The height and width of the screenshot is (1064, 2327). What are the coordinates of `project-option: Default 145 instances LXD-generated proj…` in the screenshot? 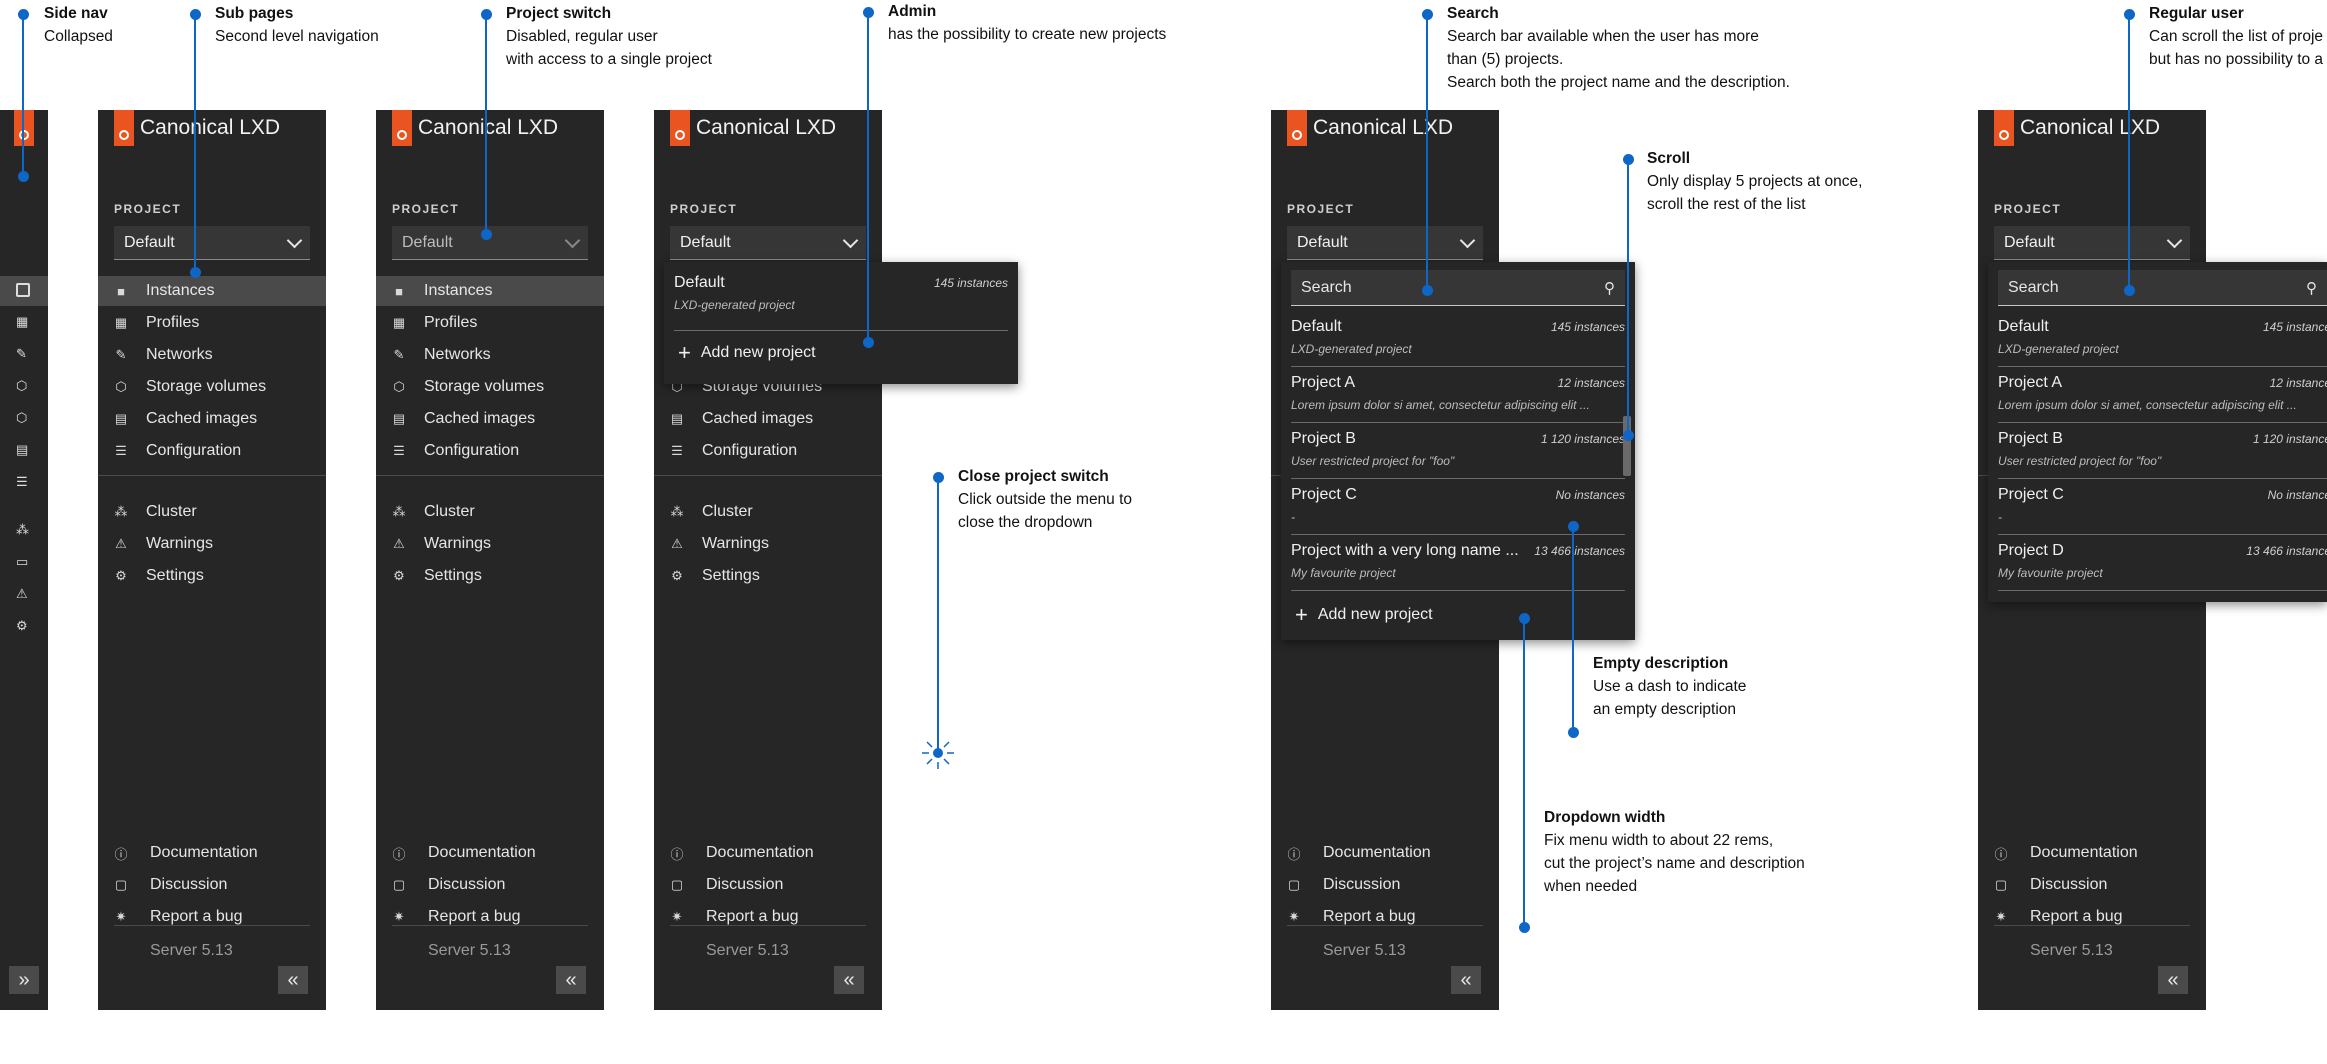 It's located at (841, 299).